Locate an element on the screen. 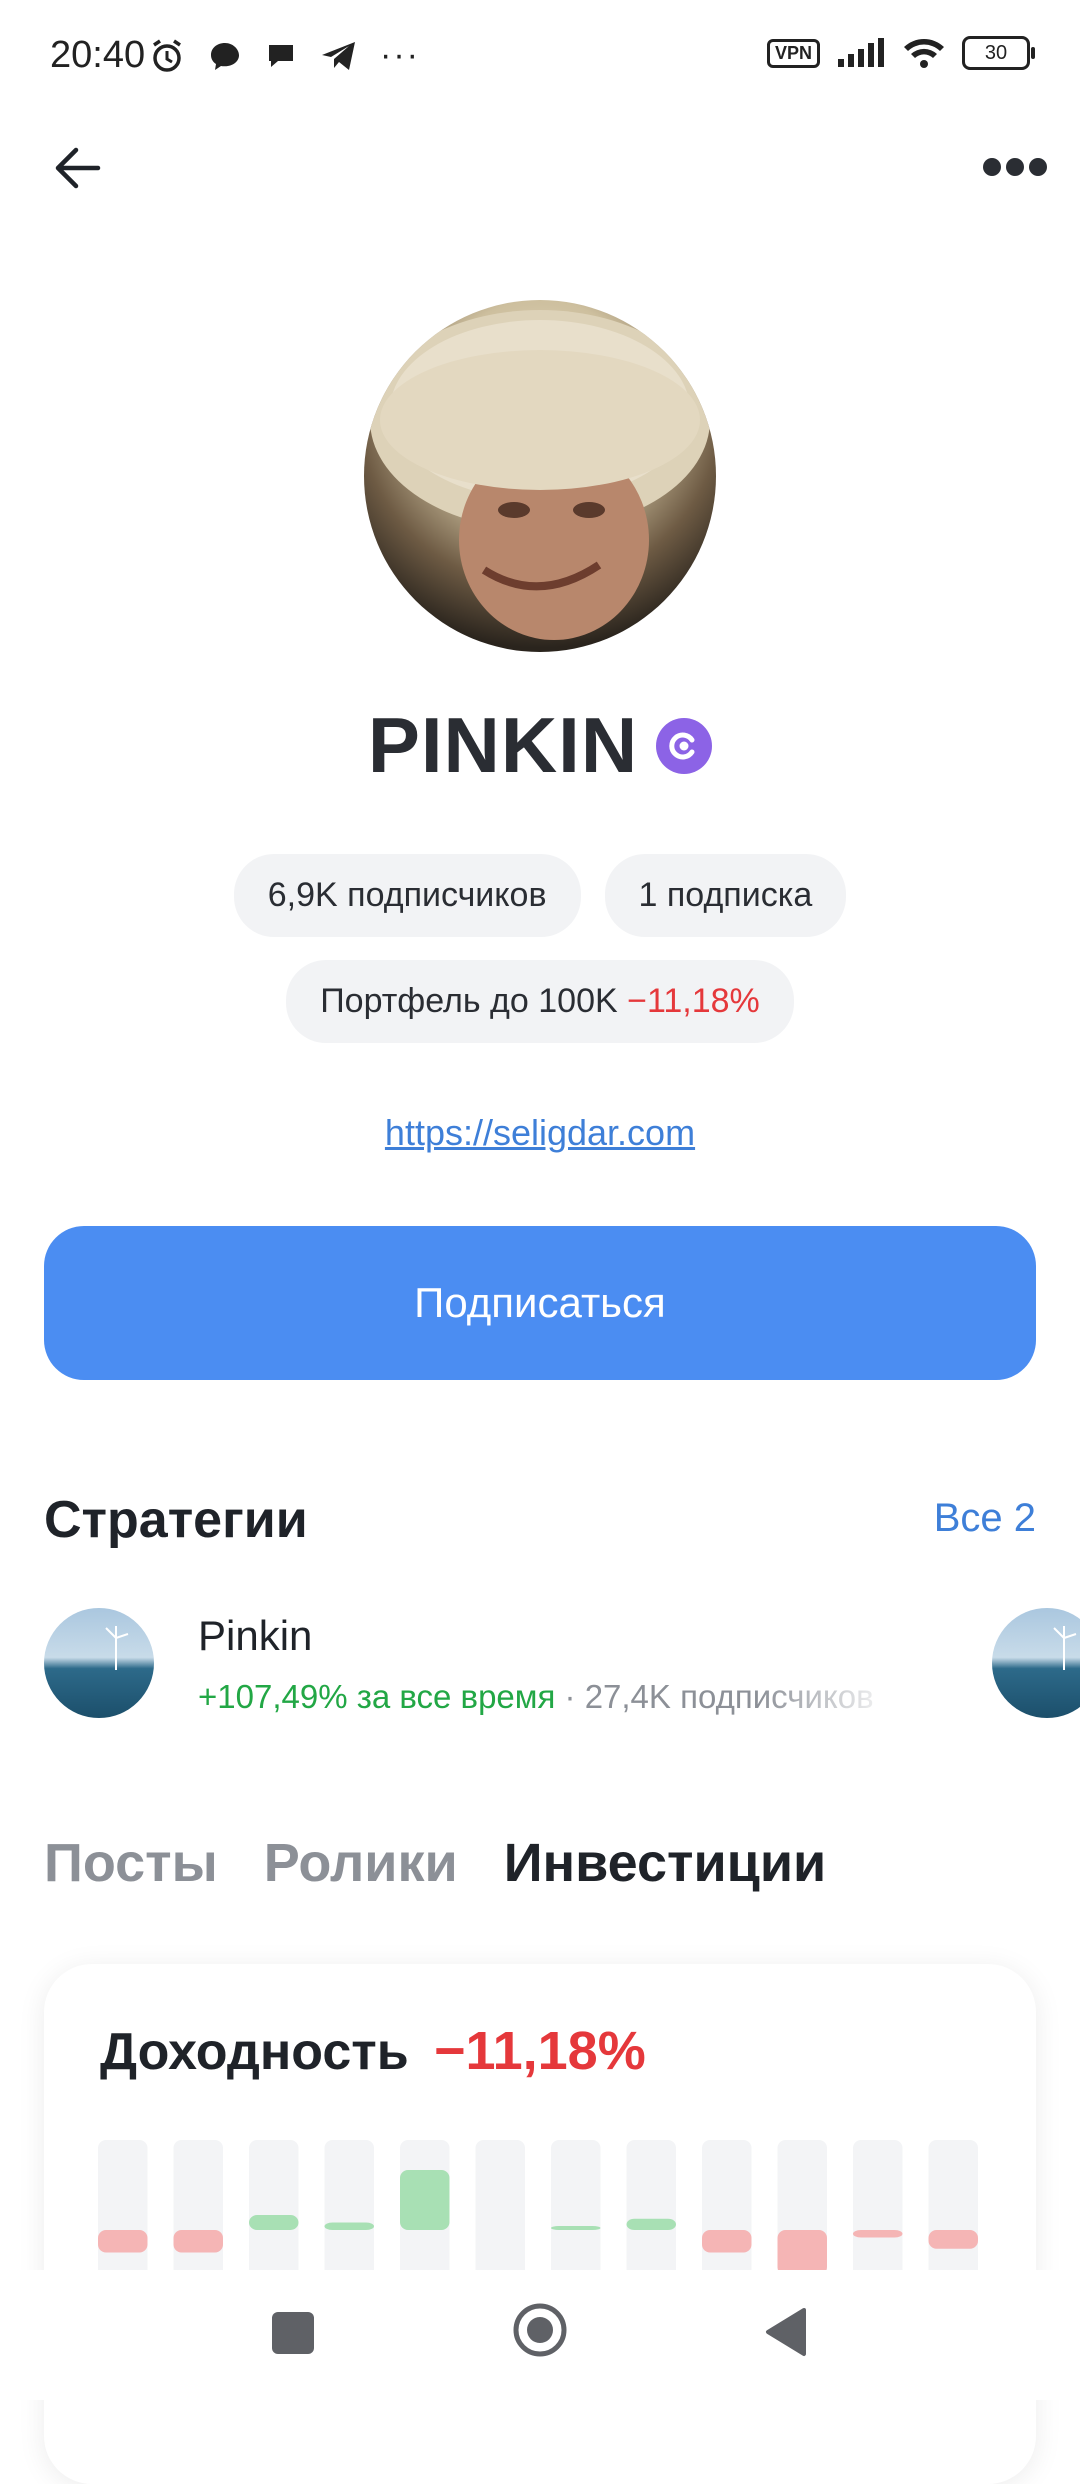  profile-tabs: Посты Ролики Инвестиции is located at coordinates (435, 1863).